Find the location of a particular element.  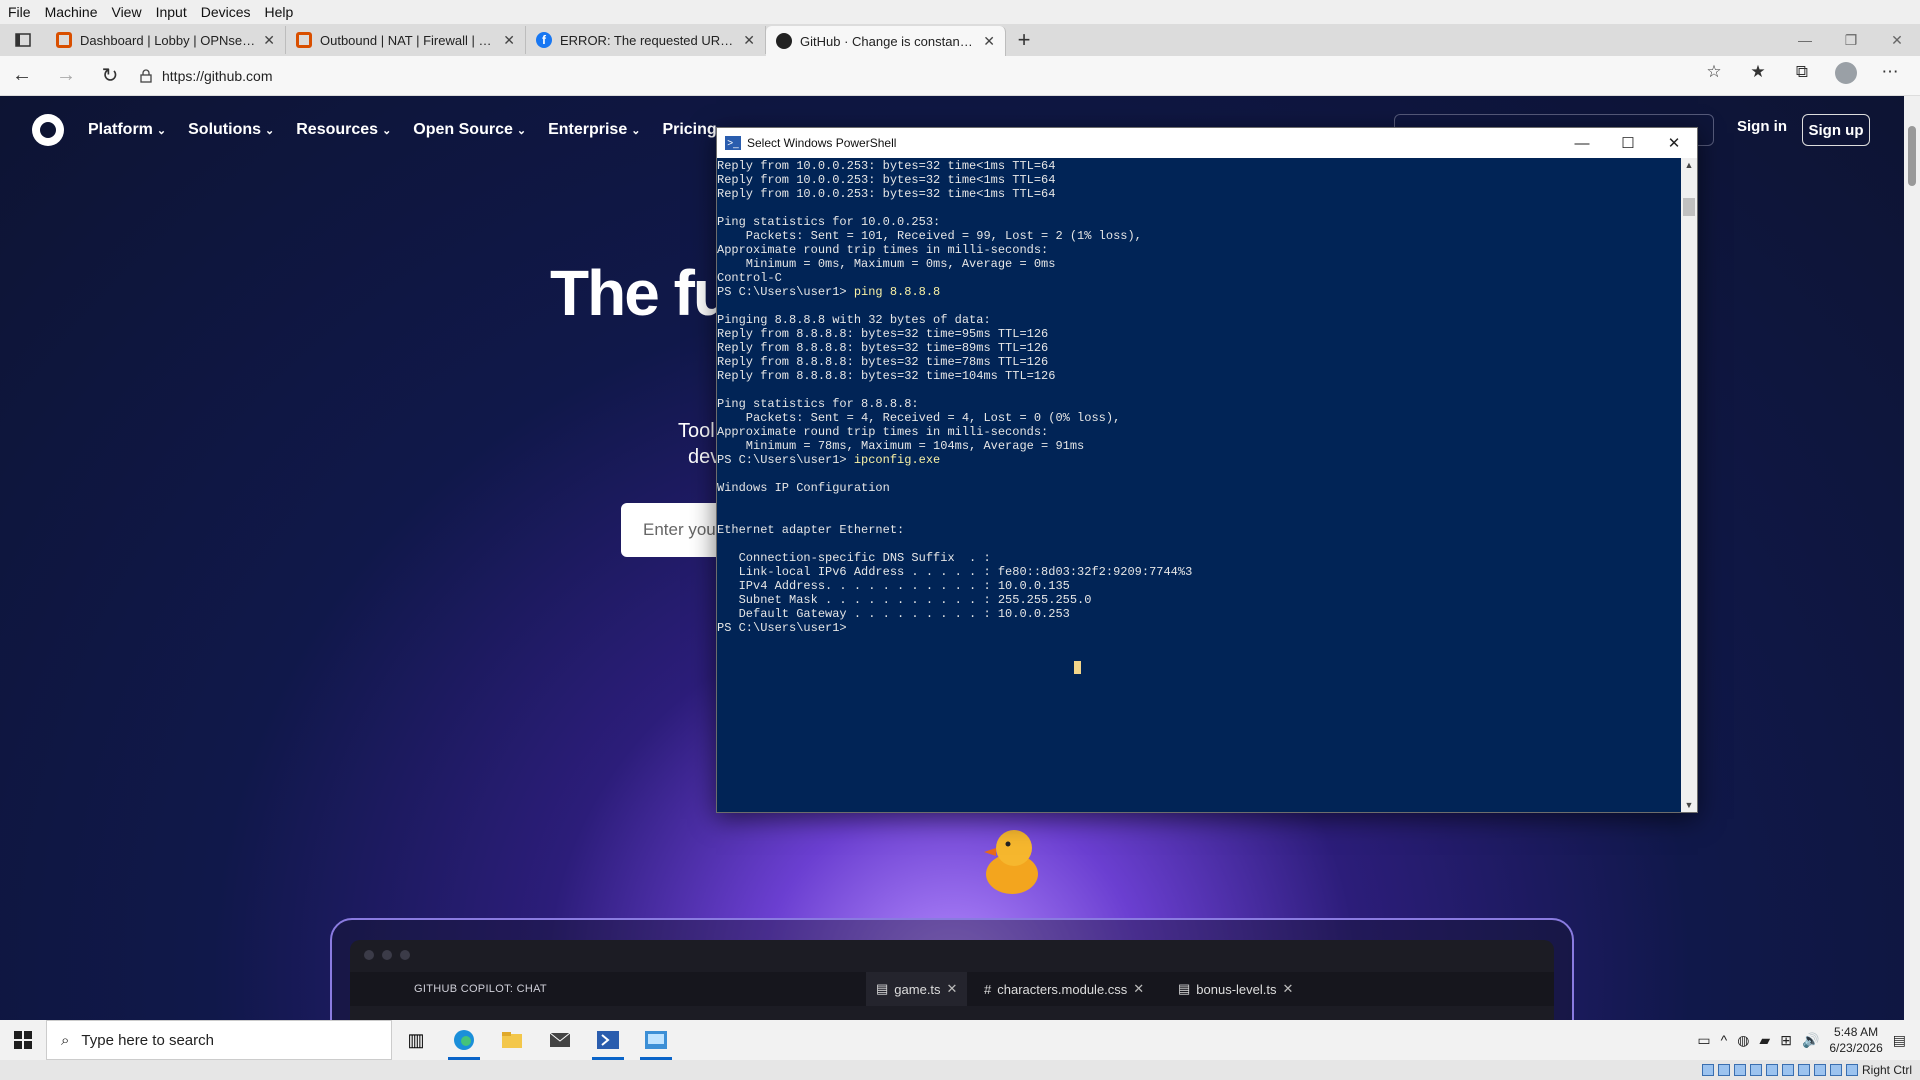

mail-icon is located at coordinates (560, 1040).